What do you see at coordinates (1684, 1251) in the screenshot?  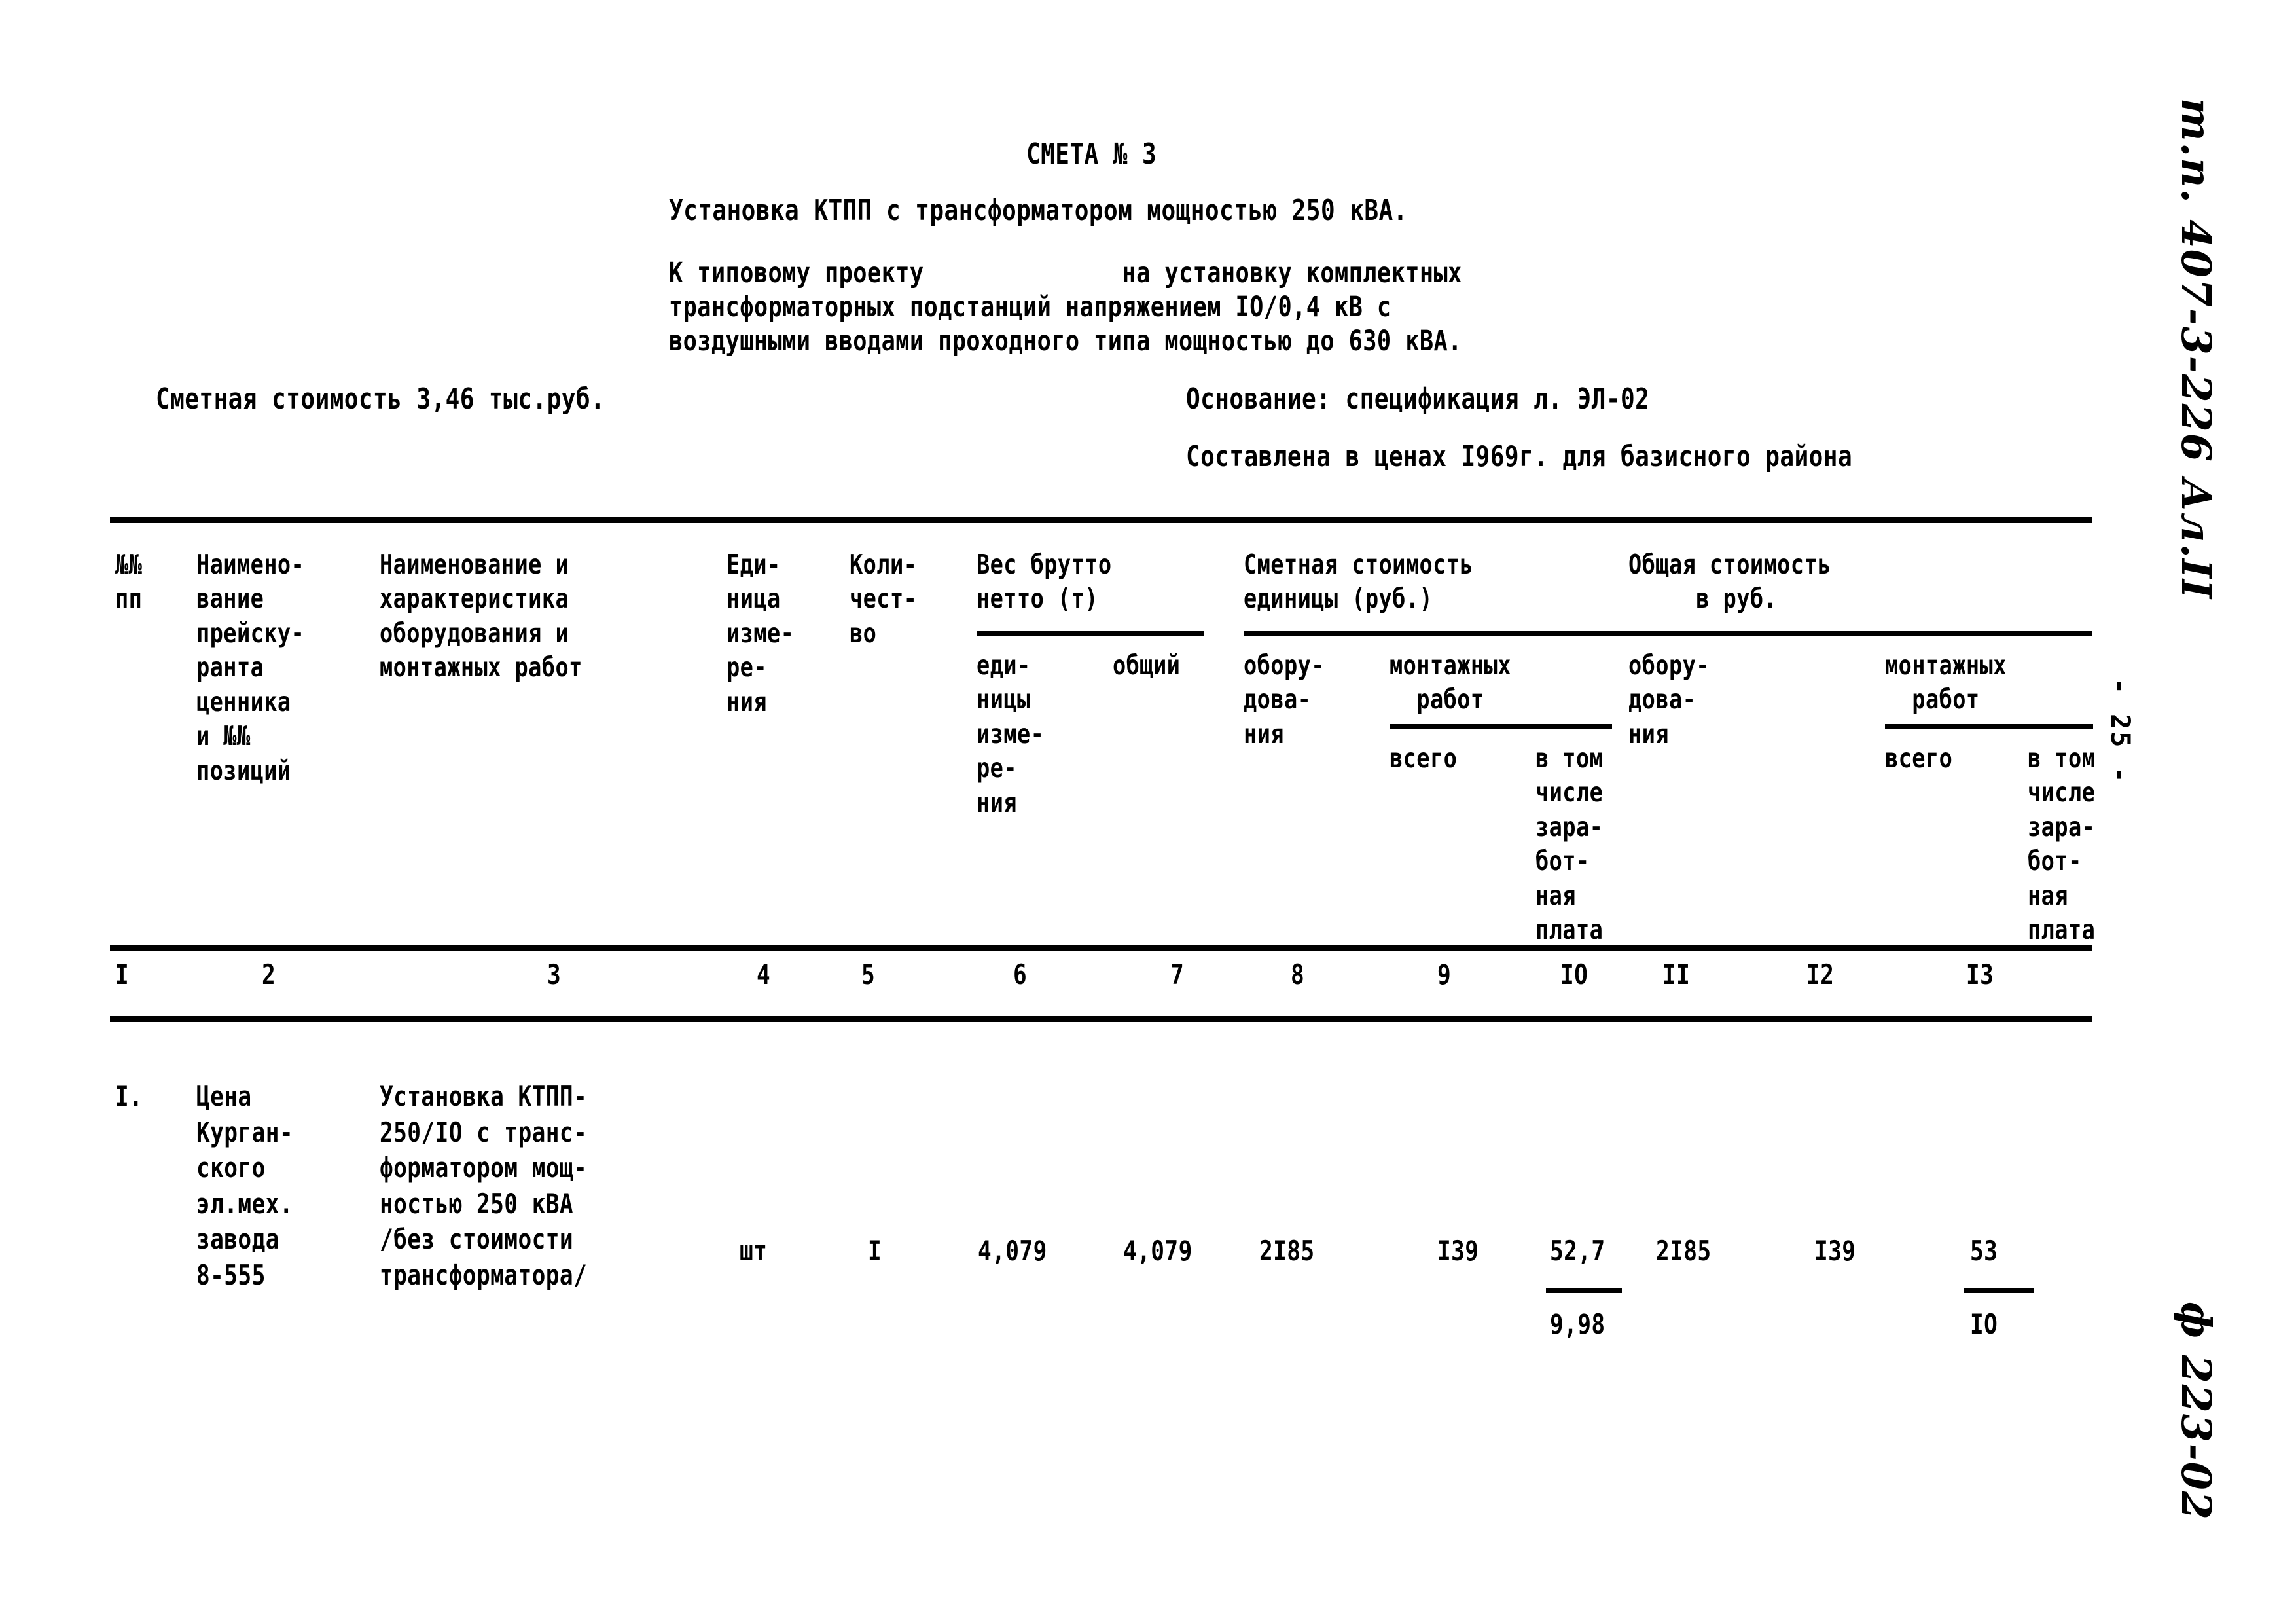 I see `table-row-total-equipment: 2I85` at bounding box center [1684, 1251].